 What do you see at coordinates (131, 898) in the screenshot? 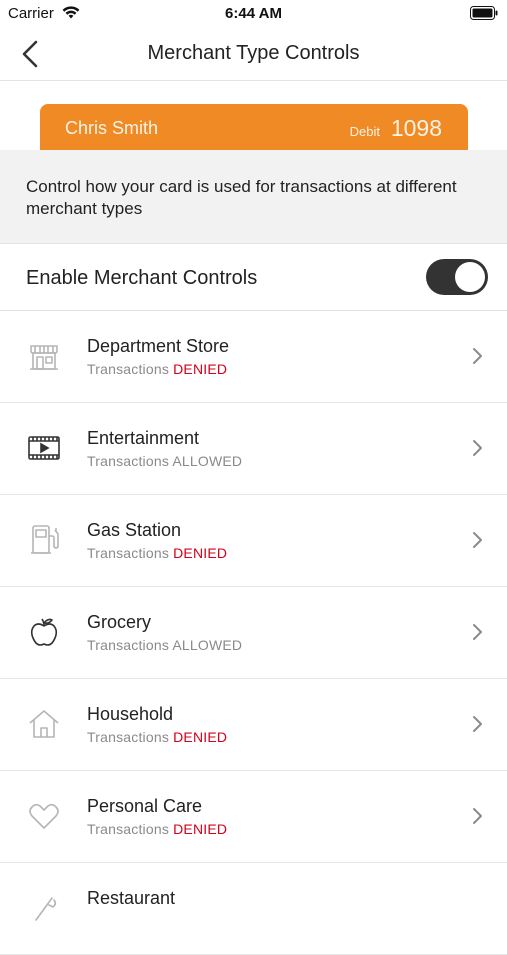
I see `merchant-name: Restaurant` at bounding box center [131, 898].